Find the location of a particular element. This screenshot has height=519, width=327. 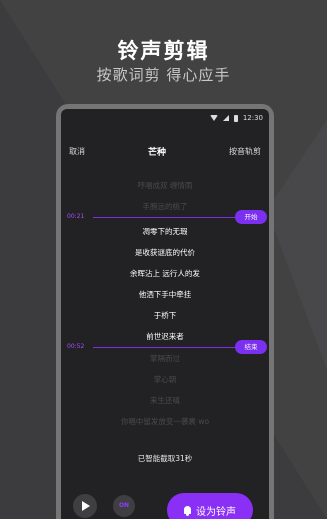

lyric-line: 来生还嗔 is located at coordinates (165, 400).